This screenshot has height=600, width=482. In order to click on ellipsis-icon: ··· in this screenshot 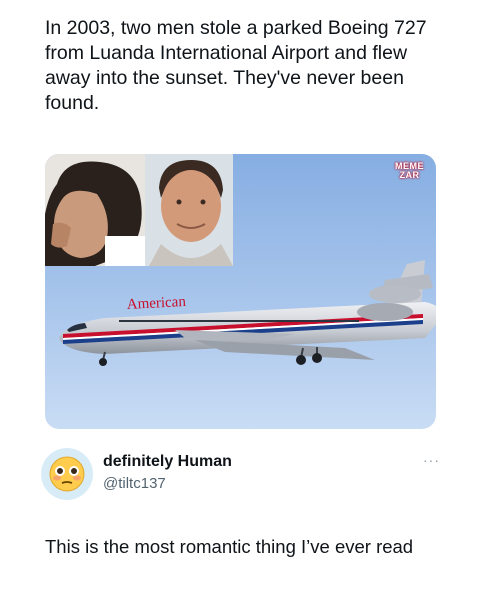, I will do `click(431, 460)`.